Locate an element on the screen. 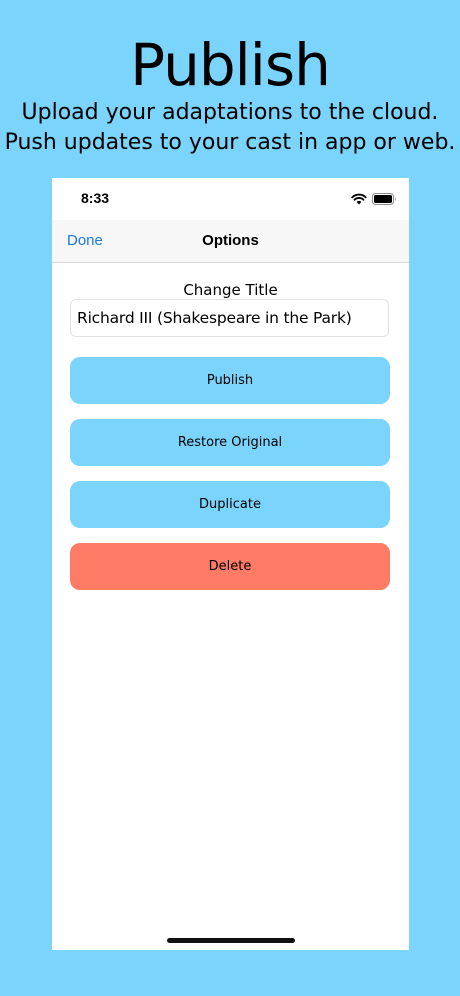  battery-icon is located at coordinates (384, 199).